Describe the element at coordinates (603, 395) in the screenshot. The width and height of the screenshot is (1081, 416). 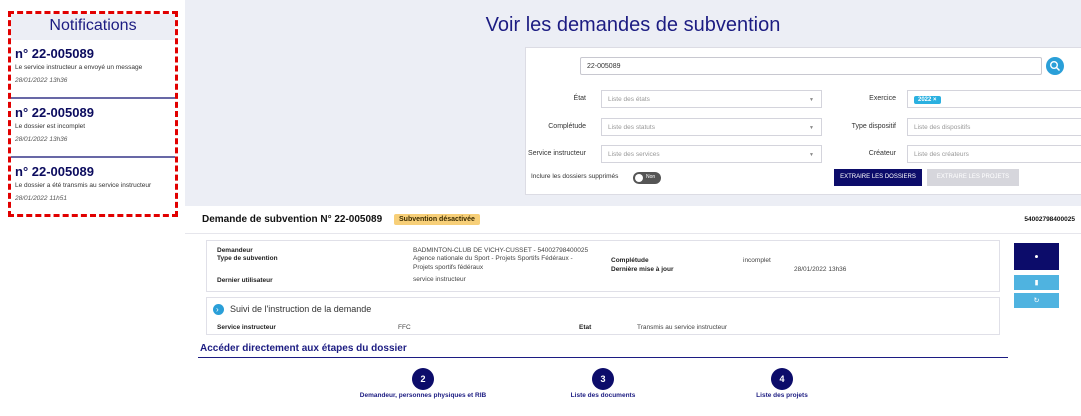
I see `step-3-label: Liste des documents` at that location.